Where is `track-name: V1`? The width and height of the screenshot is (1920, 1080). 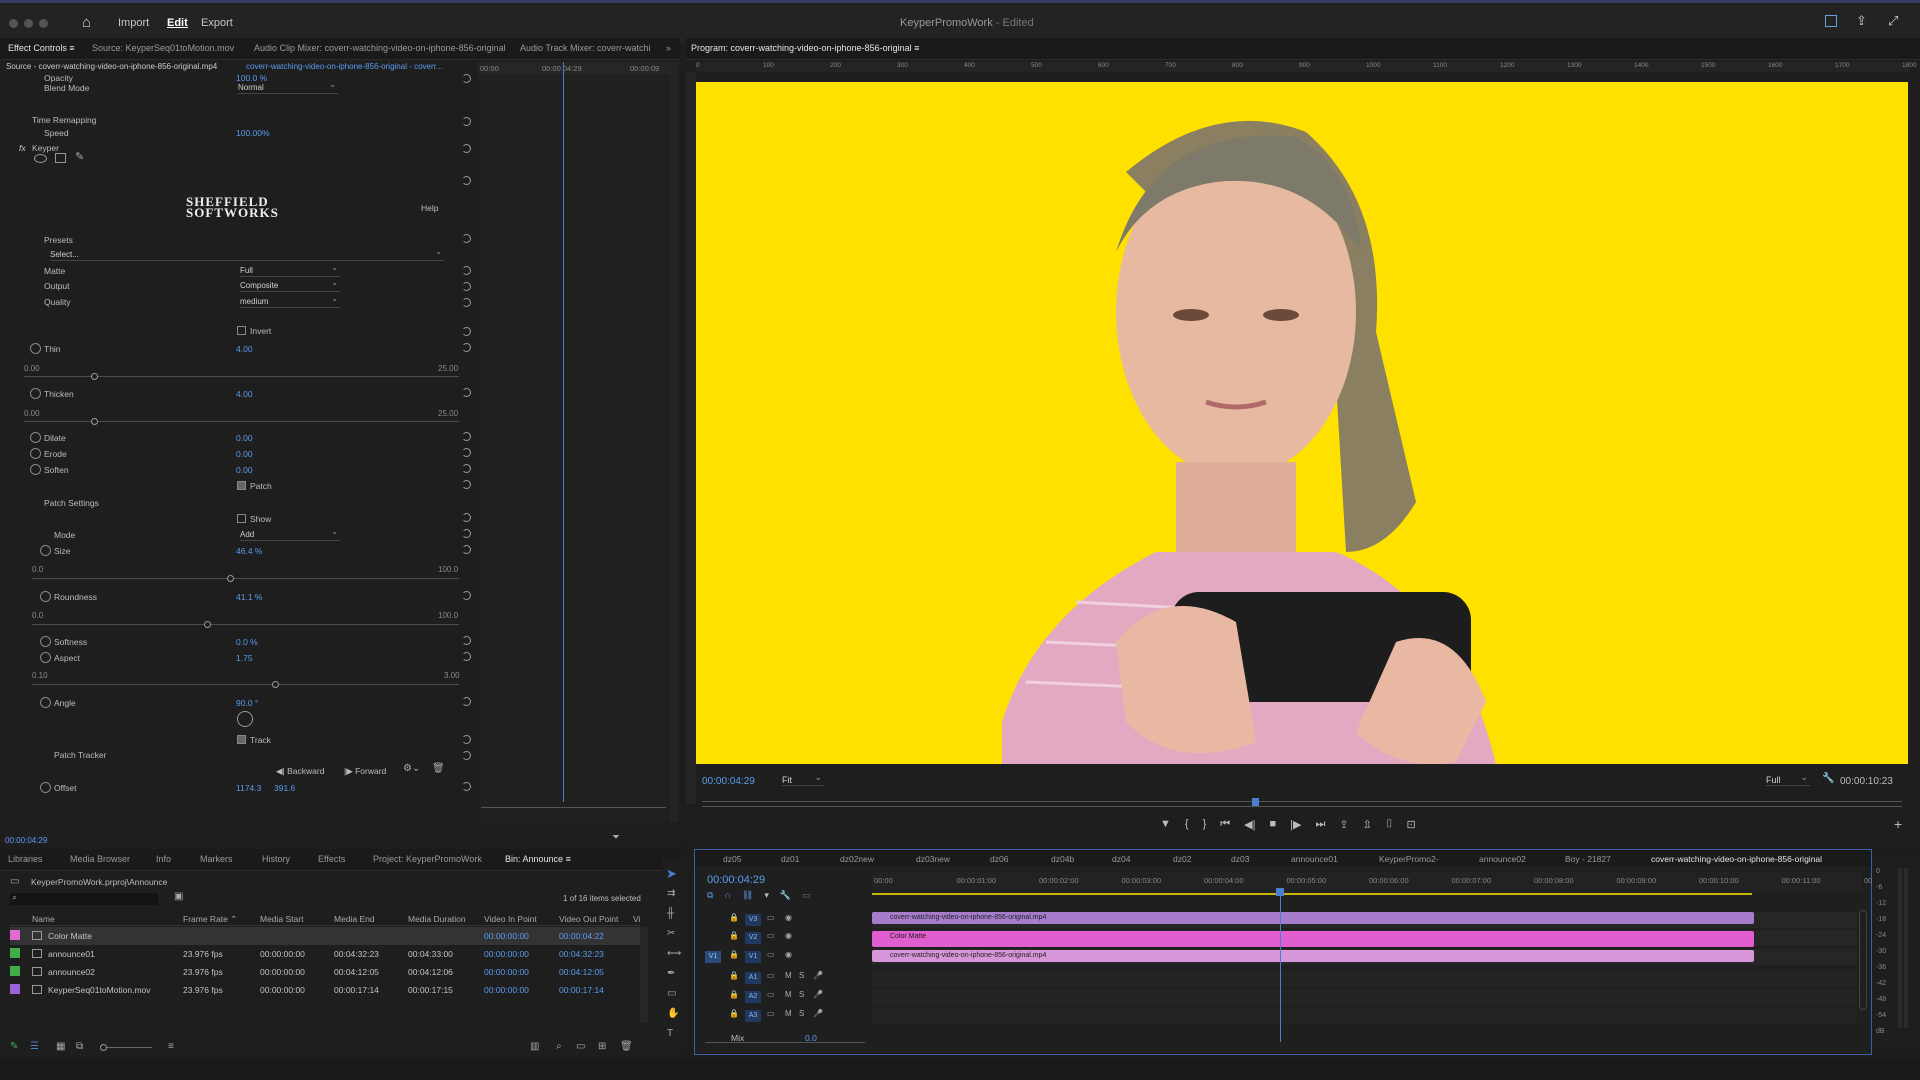
track-name: V1 is located at coordinates (753, 957).